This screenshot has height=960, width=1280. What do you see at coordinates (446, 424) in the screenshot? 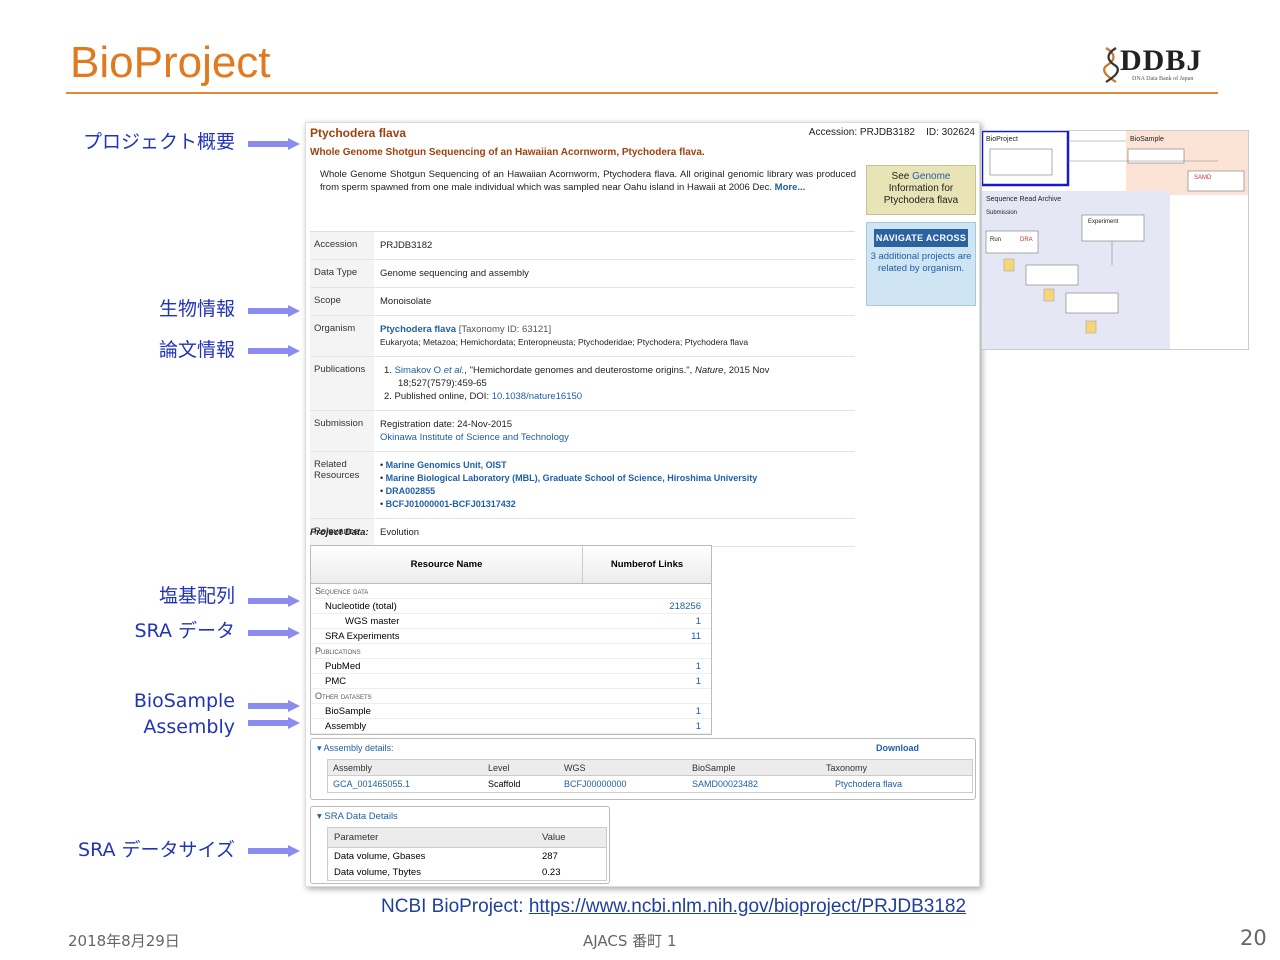
I see `registration-date: Registration date: 24-Nov-2015` at bounding box center [446, 424].